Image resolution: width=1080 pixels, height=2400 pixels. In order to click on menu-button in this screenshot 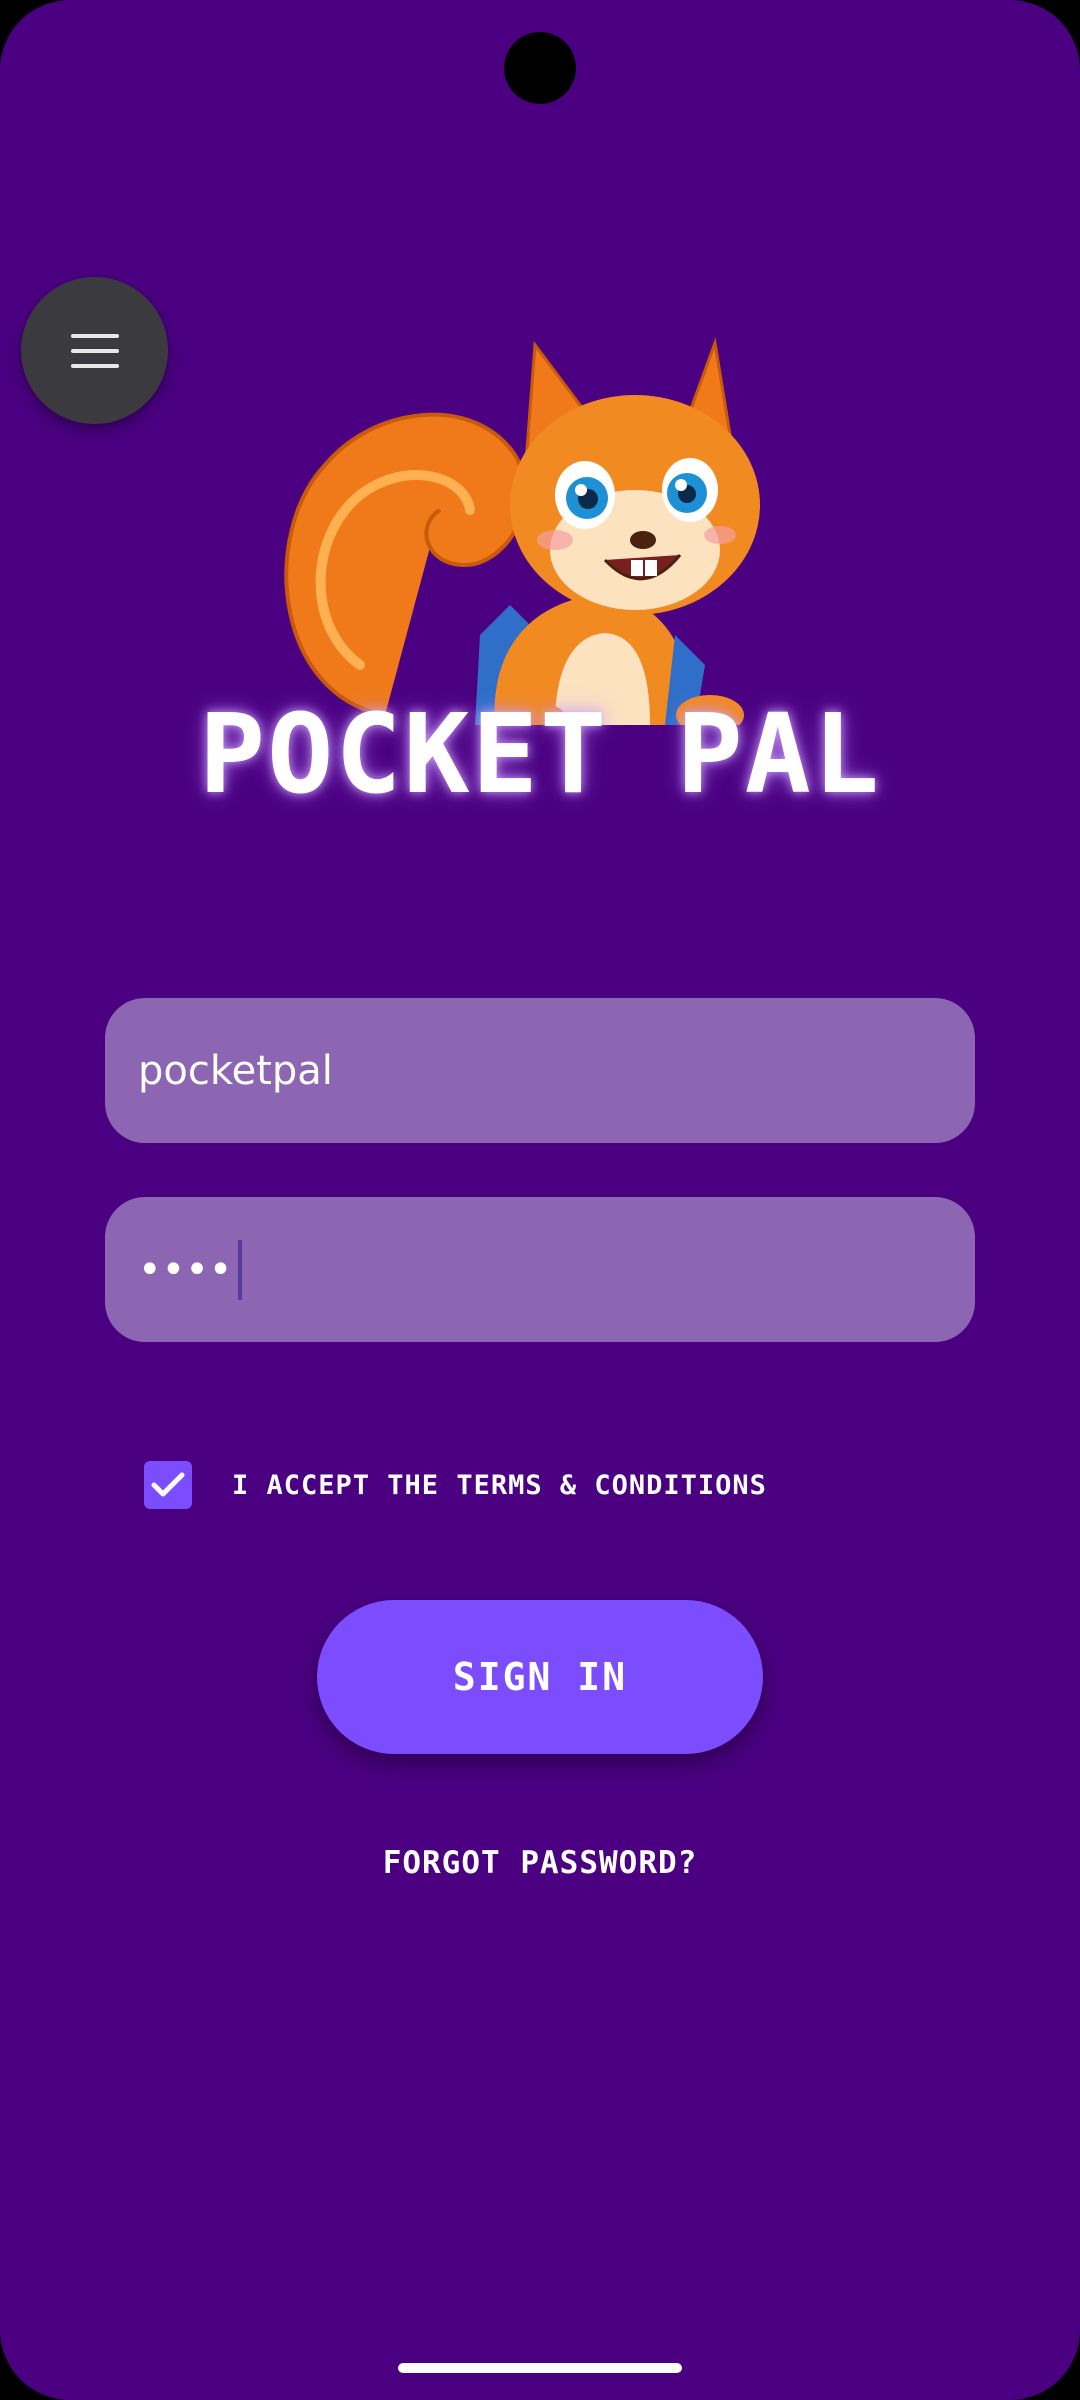, I will do `click(94, 350)`.